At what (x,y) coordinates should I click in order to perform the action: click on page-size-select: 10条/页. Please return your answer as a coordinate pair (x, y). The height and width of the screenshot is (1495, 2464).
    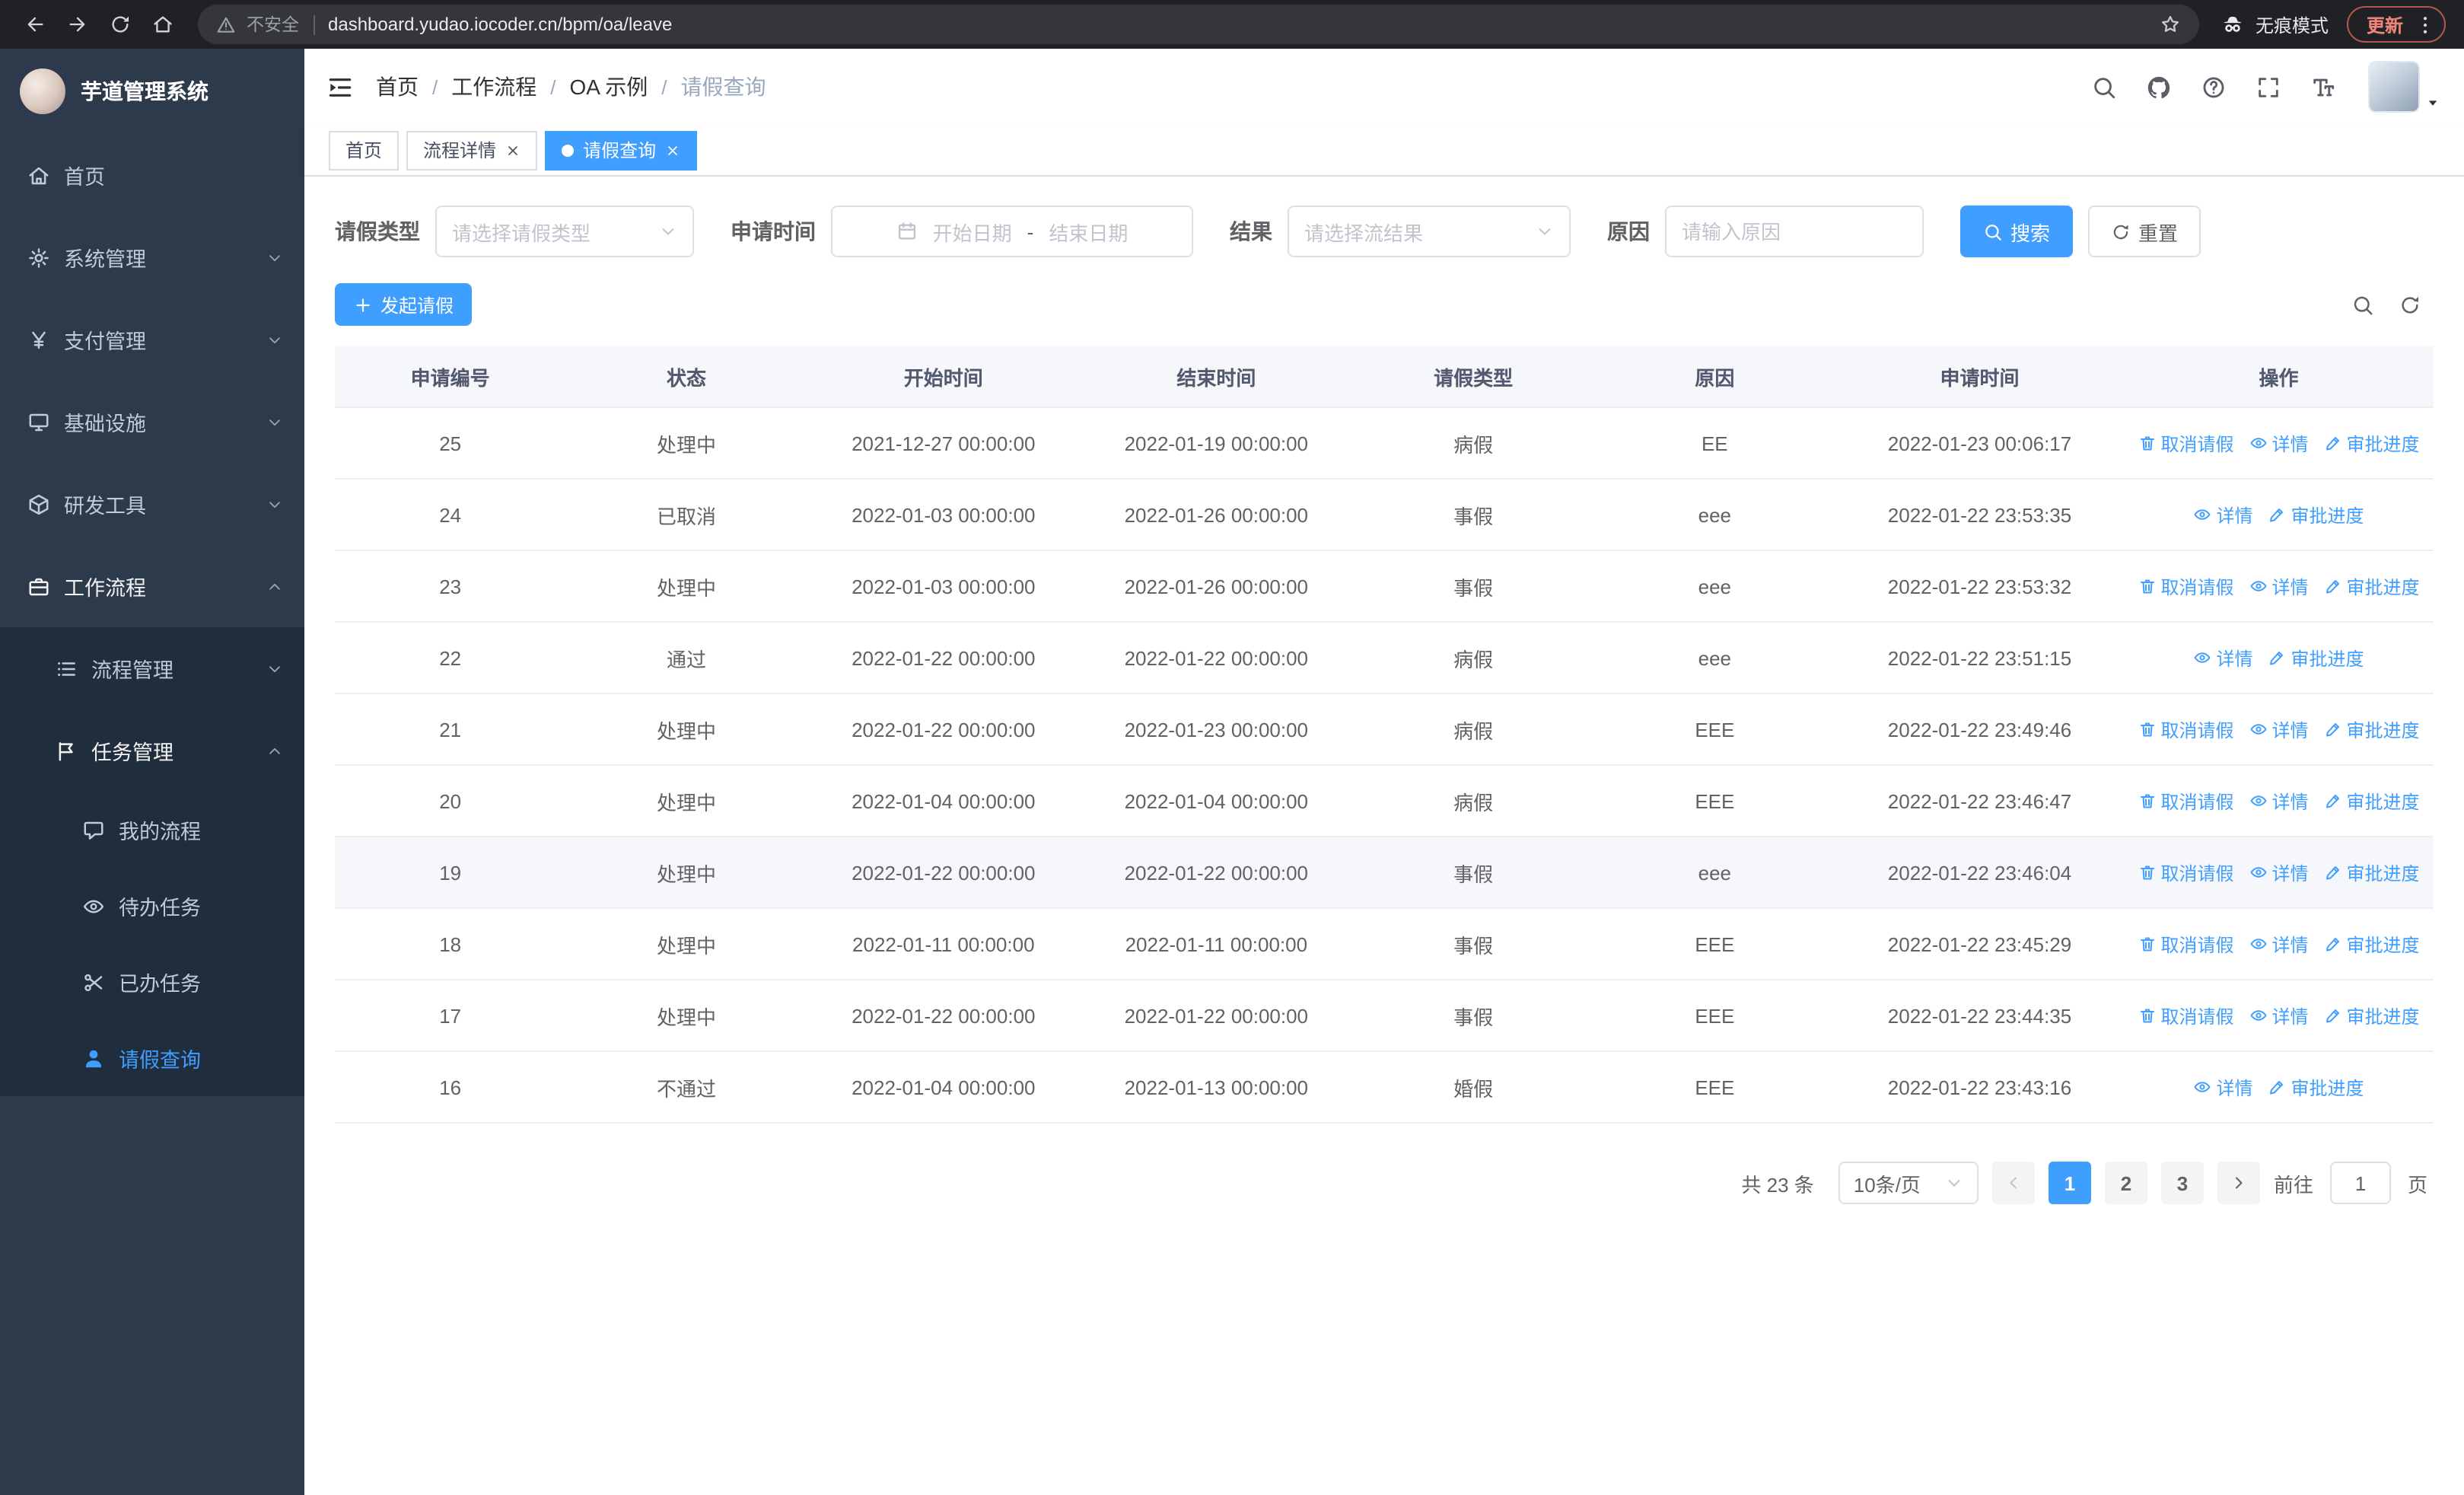
    Looking at the image, I should click on (1908, 1183).